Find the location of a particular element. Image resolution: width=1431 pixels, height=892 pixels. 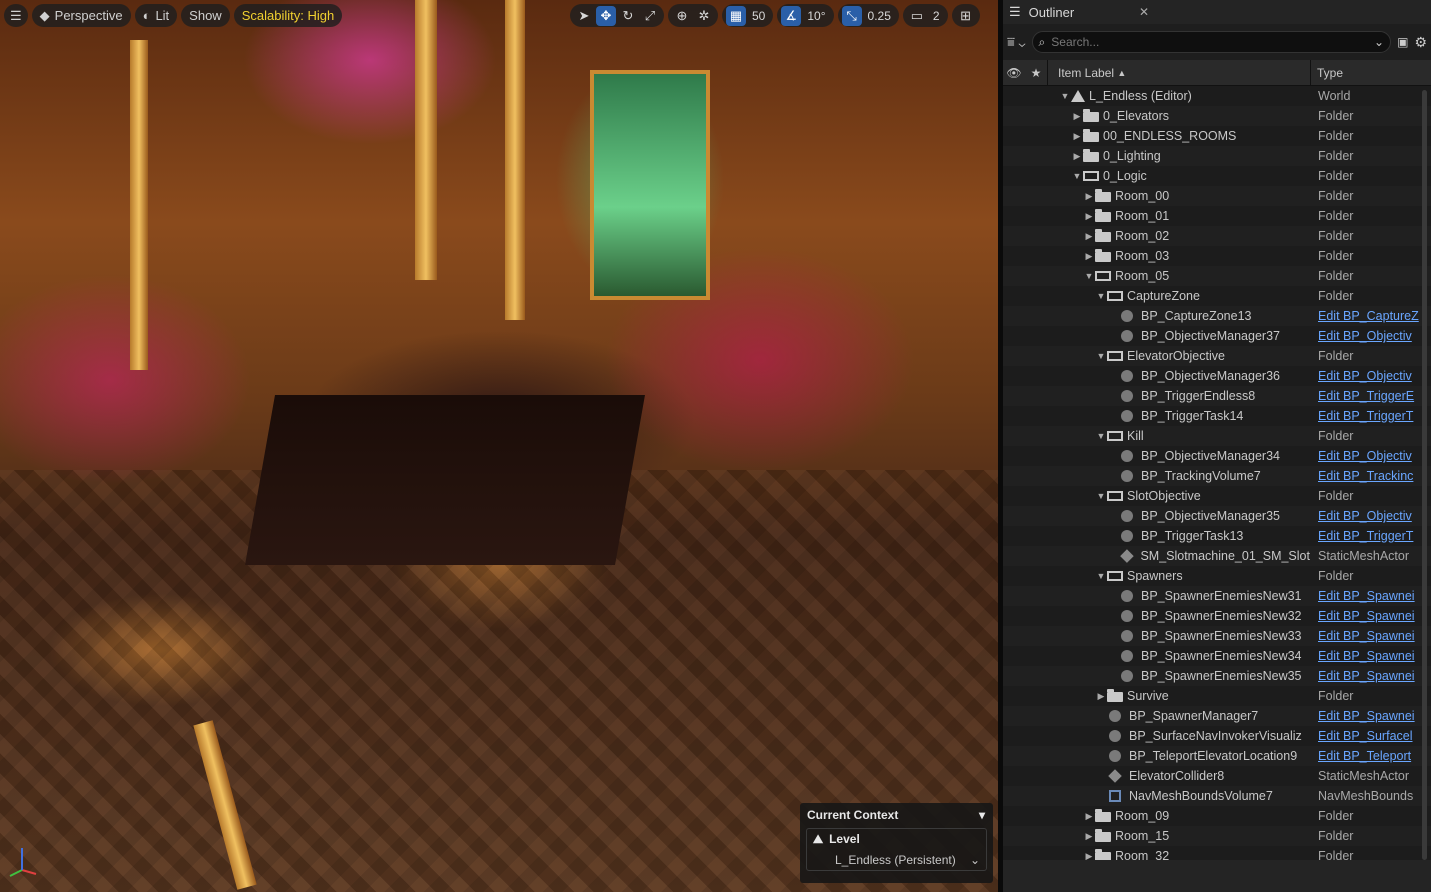

outliner-scrollbar is located at coordinates (1424, 475).